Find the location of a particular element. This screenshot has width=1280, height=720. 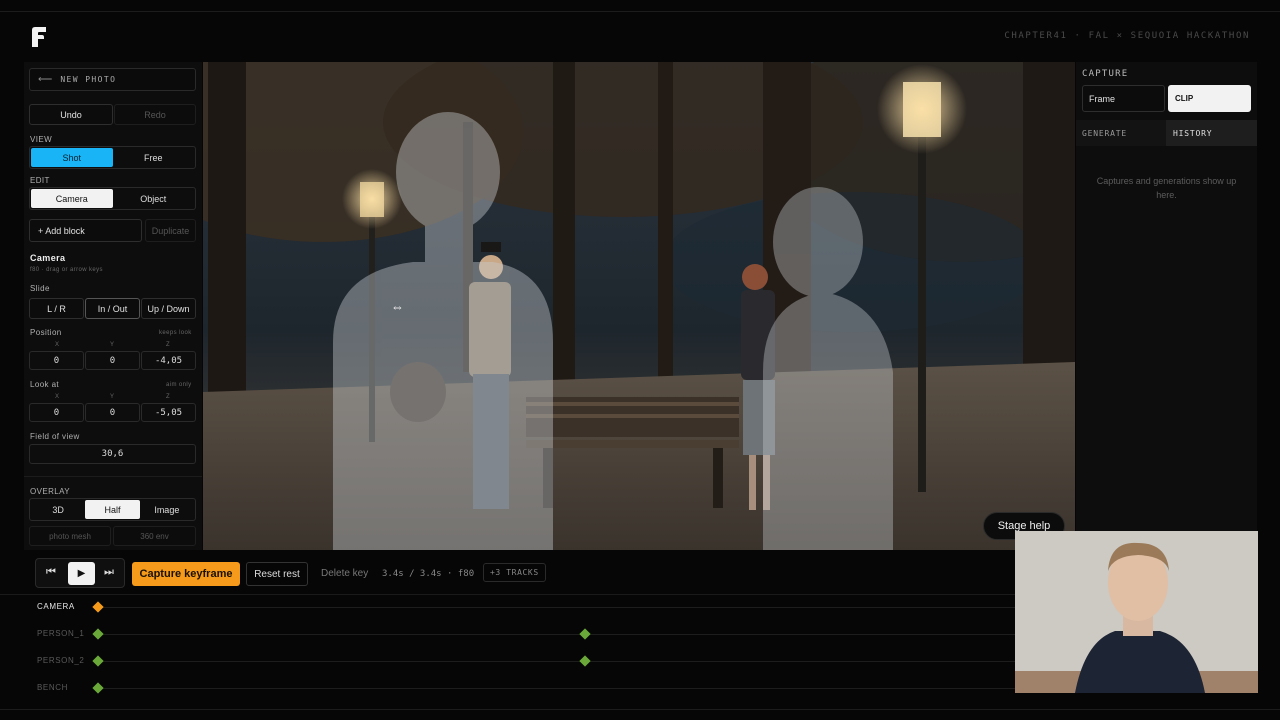

track-label-person-2: PERSON_2 is located at coordinates (60, 660).